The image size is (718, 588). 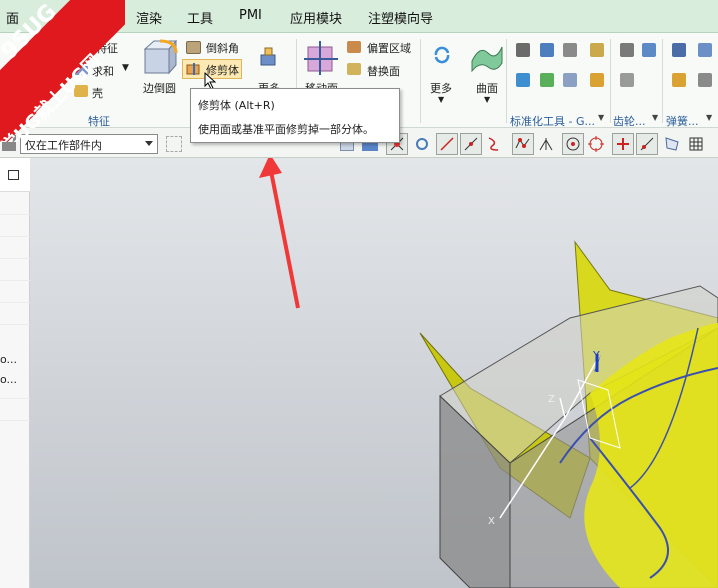 I want to click on tooltip-title: 修剪体 (Alt+R), so click(x=236, y=105).